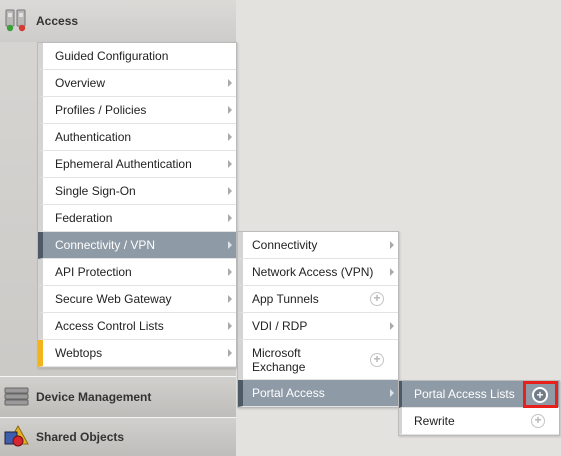  I want to click on nav-section-shared-objects: Shared Objects, so click(118, 436).